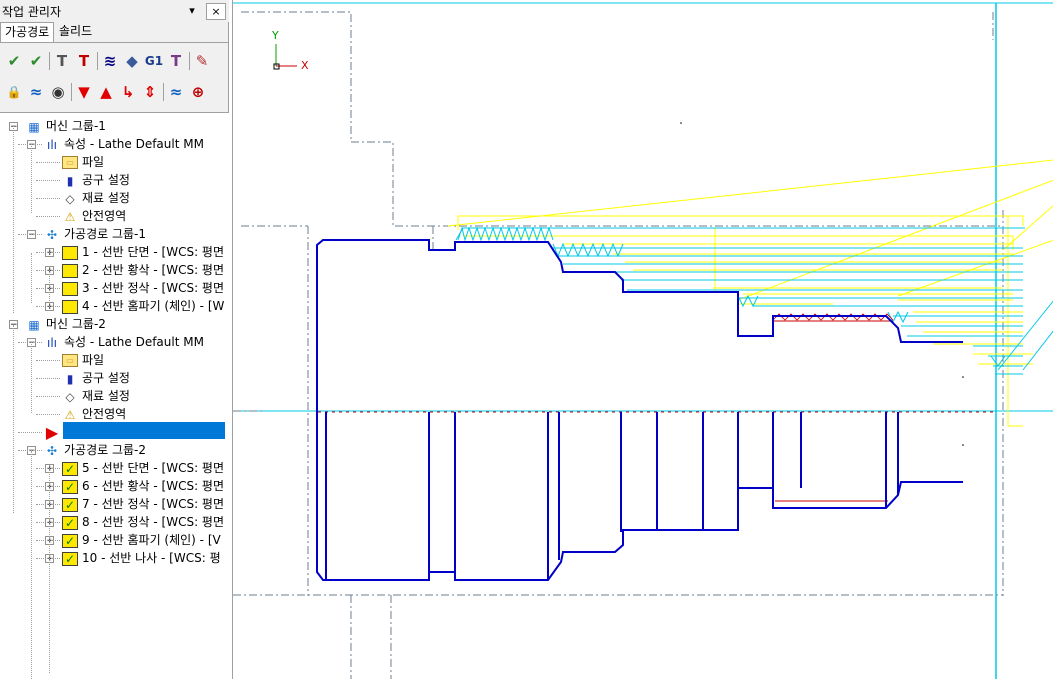  I want to click on tab-toolpaths: 가공경로, so click(27, 32).